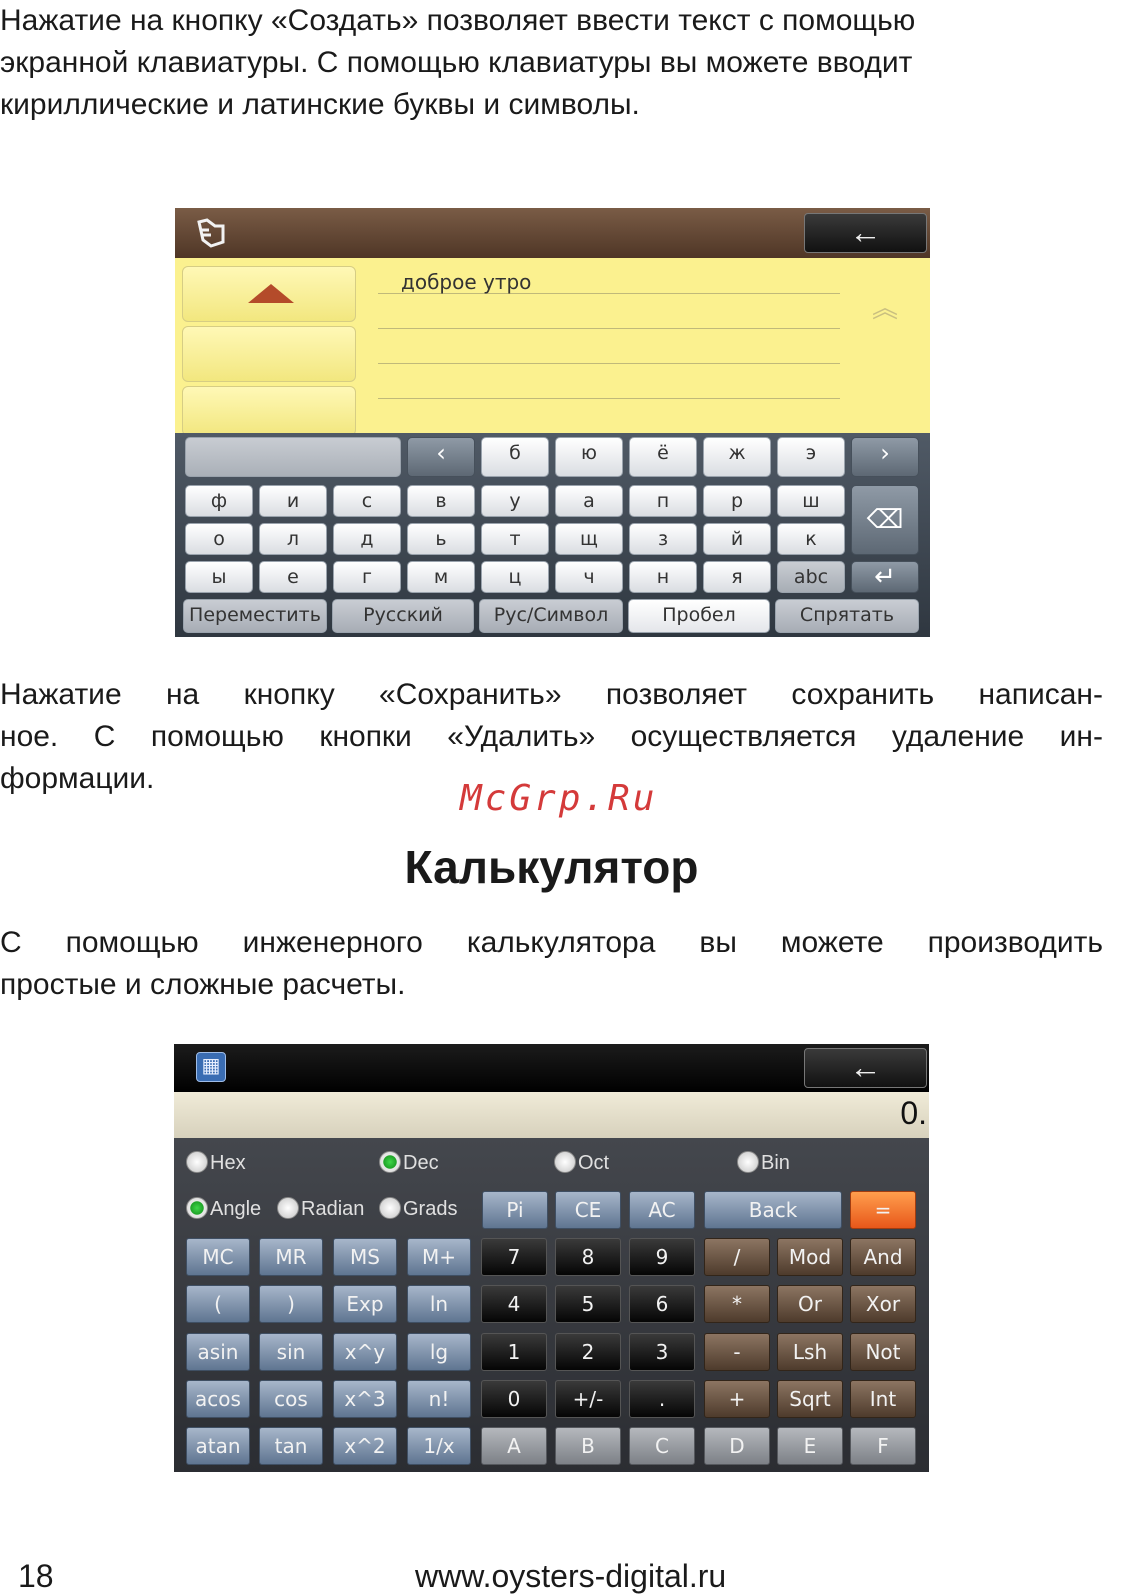  What do you see at coordinates (216, 1163) in the screenshot?
I see `radio-hex: Hex` at bounding box center [216, 1163].